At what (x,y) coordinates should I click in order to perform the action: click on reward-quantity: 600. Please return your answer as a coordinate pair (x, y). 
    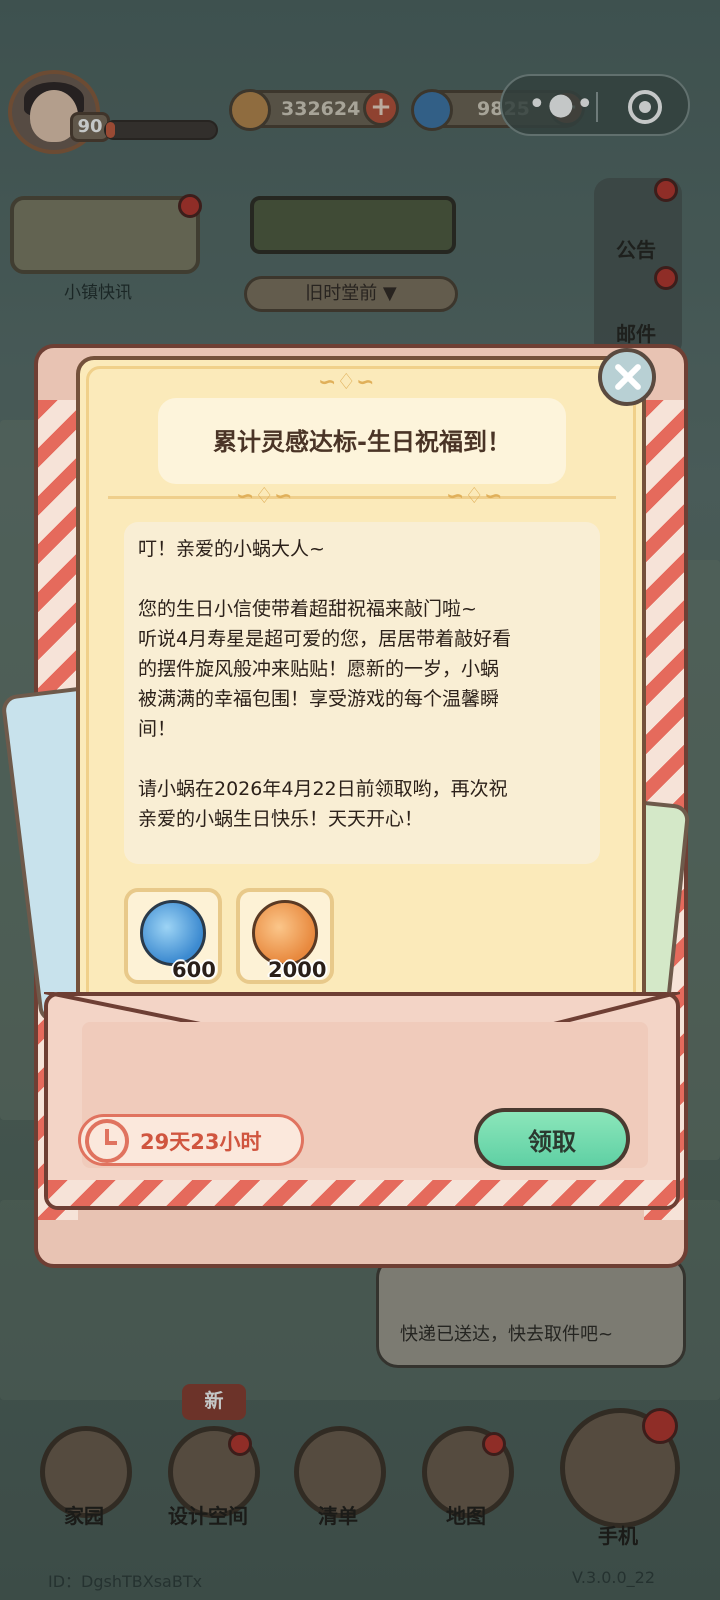
    Looking at the image, I should click on (194, 970).